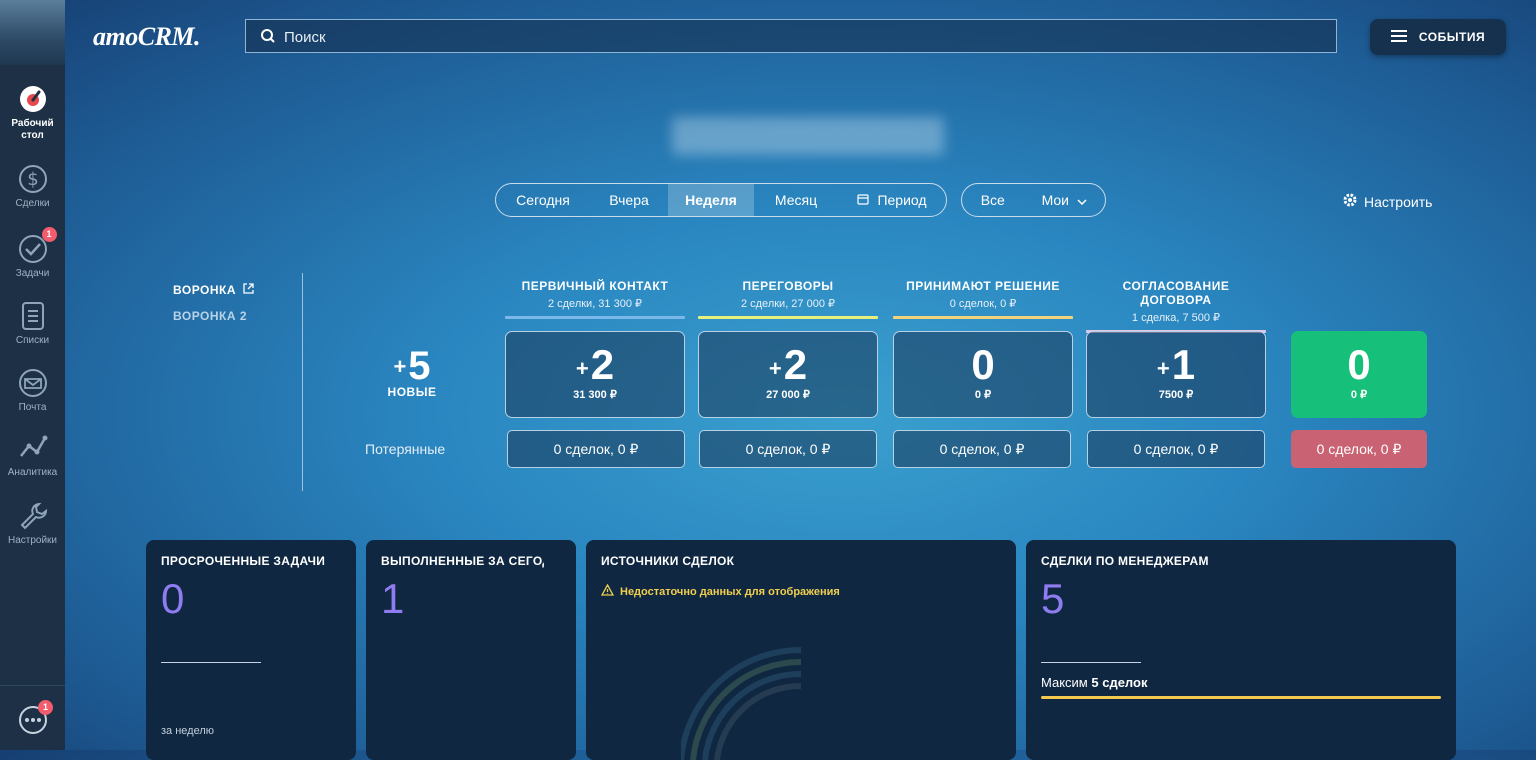 The height and width of the screenshot is (760, 1536). I want to click on sidebar-header-image, so click(32, 32).